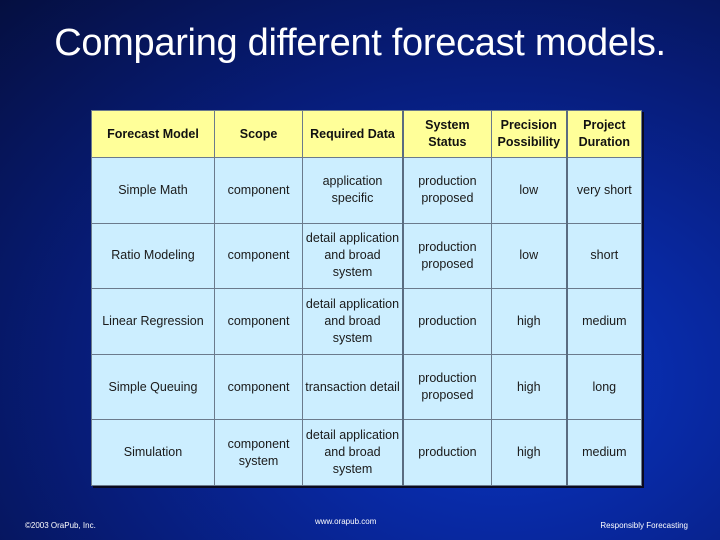 The width and height of the screenshot is (720, 540). What do you see at coordinates (153, 387) in the screenshot?
I see `cell-forecast-model: Simple Queuing` at bounding box center [153, 387].